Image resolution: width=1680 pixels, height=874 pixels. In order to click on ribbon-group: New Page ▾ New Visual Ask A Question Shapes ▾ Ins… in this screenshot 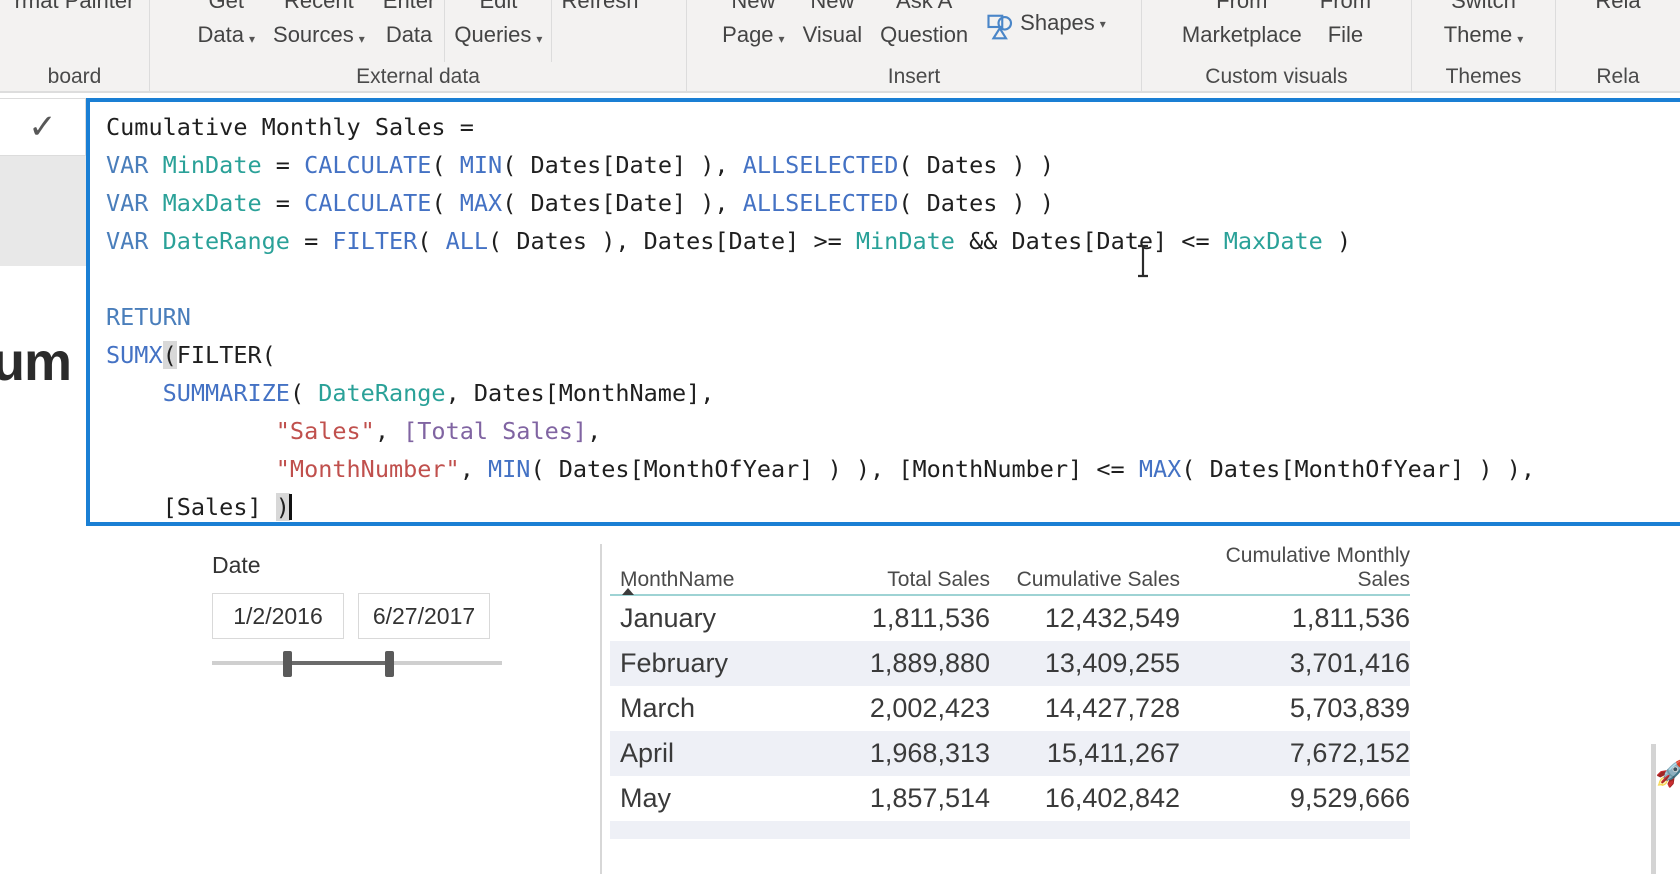, I will do `click(914, 46)`.